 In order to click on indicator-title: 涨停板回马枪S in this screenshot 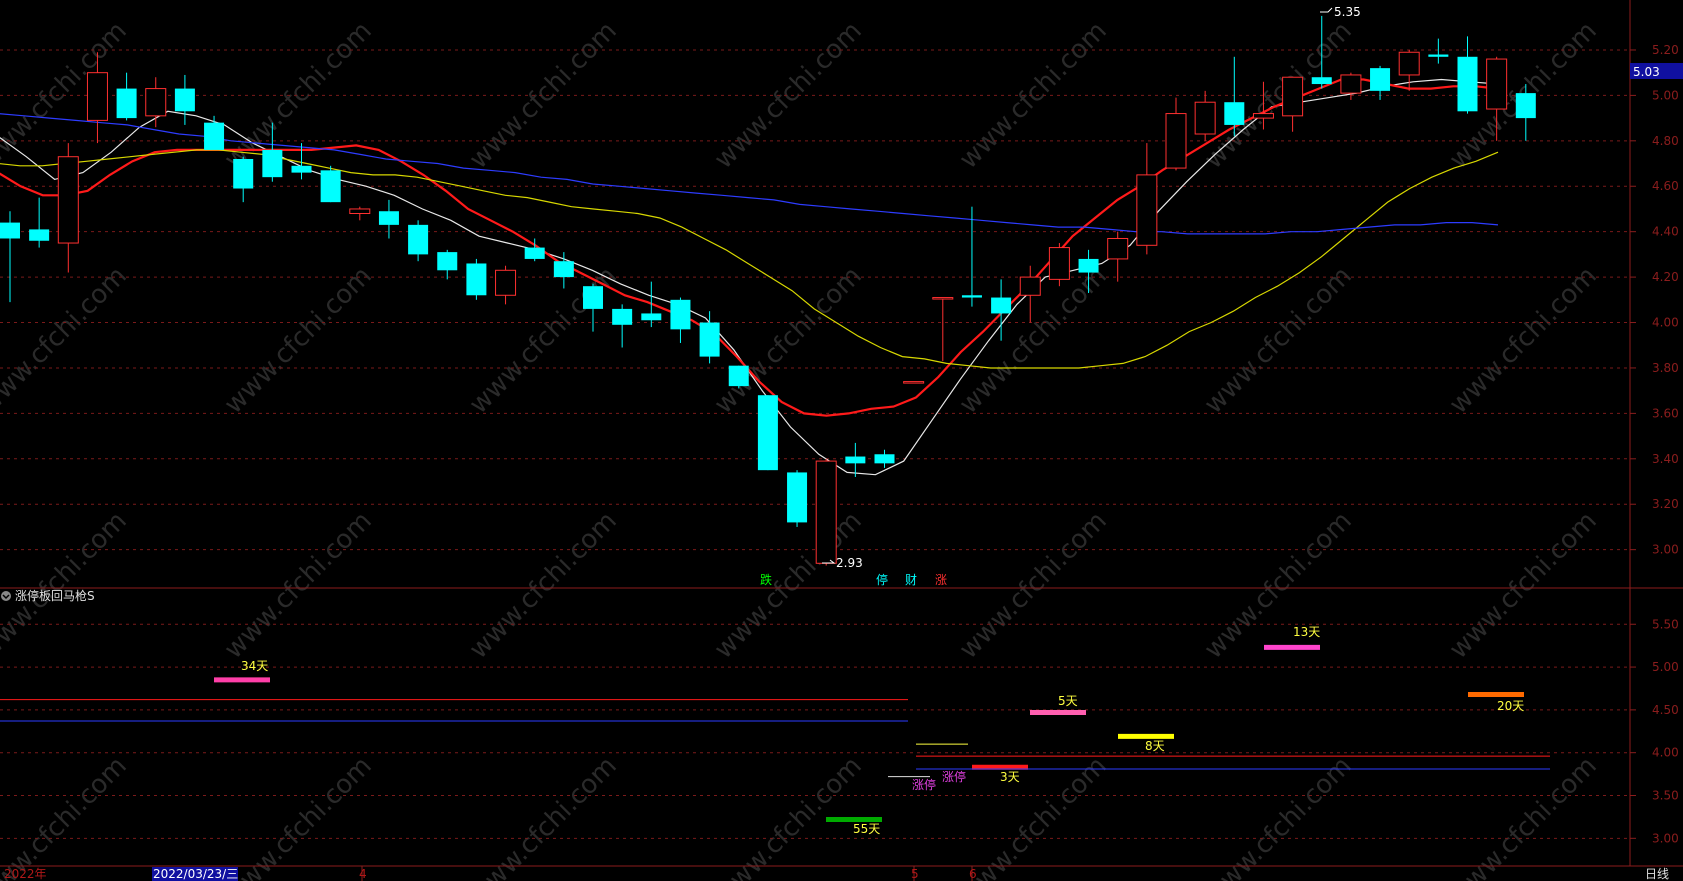, I will do `click(55, 595)`.